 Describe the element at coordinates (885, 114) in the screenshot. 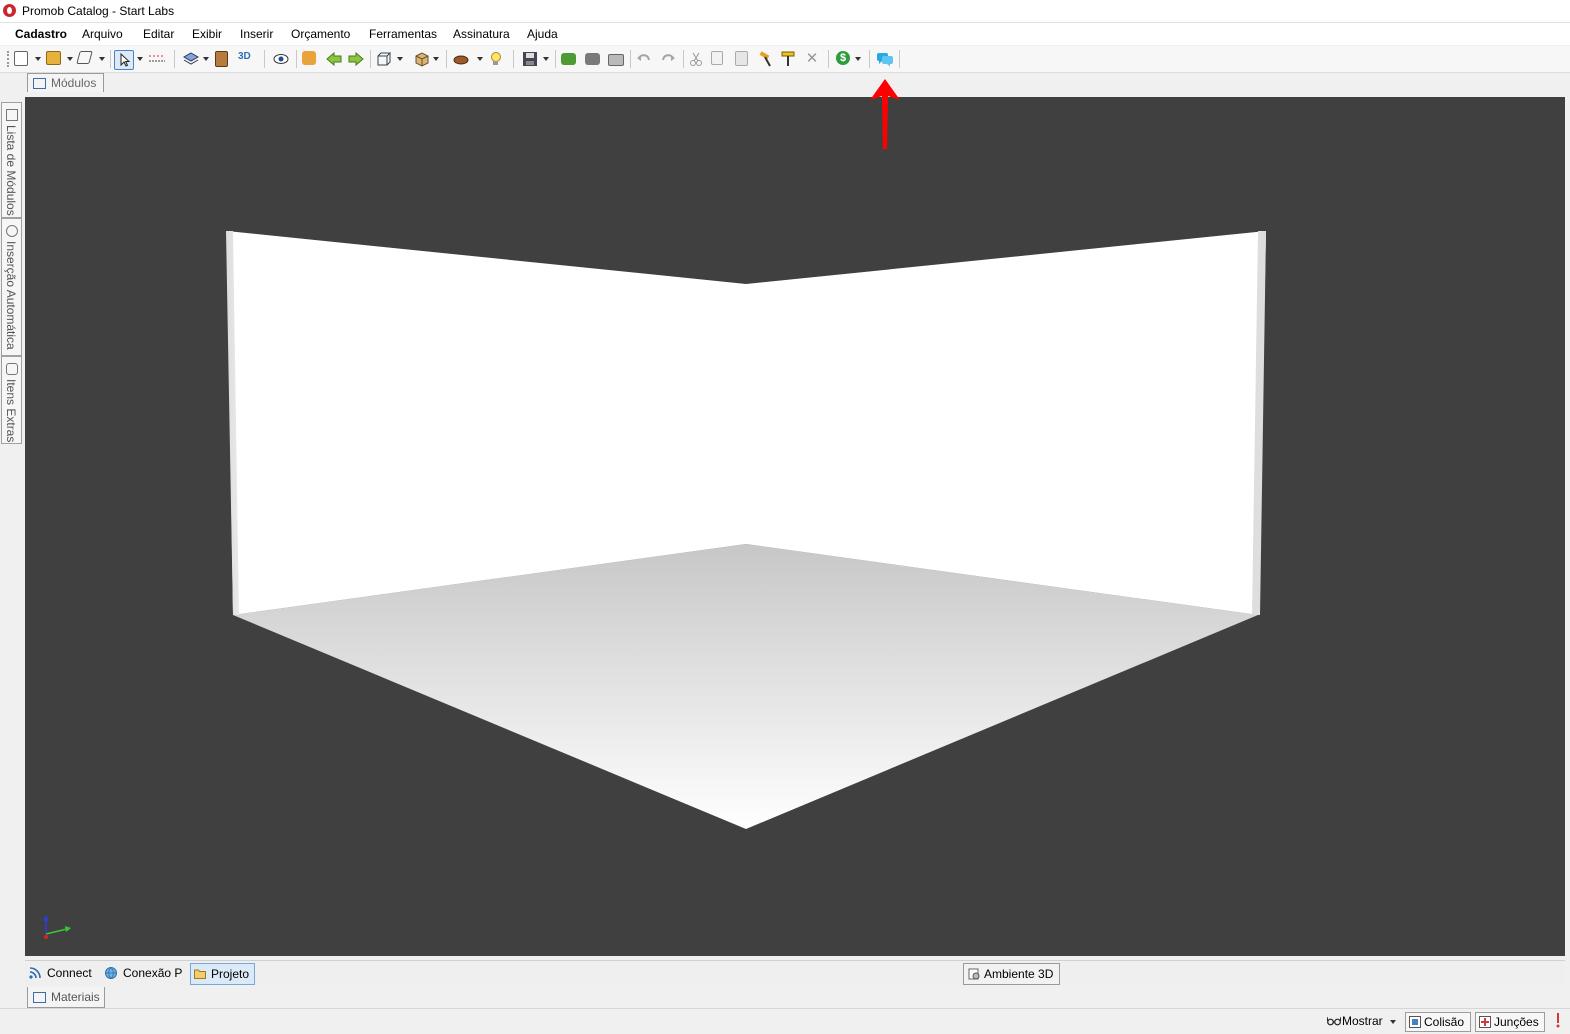

I see `annotation-arrow-icon` at that location.